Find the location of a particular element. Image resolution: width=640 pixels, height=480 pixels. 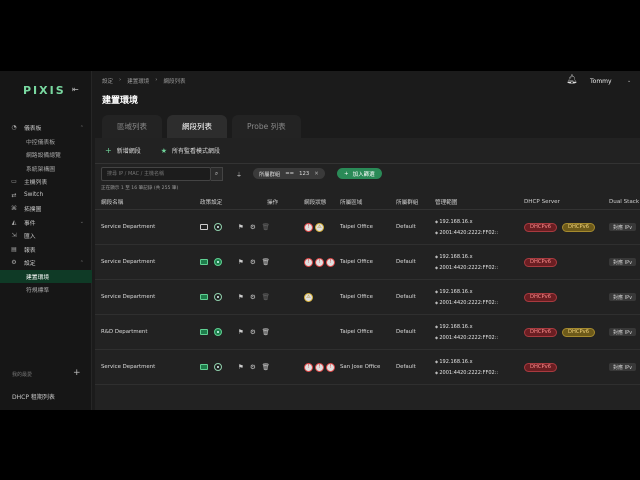

tab-probe-list: Probe 列表 is located at coordinates (266, 126).